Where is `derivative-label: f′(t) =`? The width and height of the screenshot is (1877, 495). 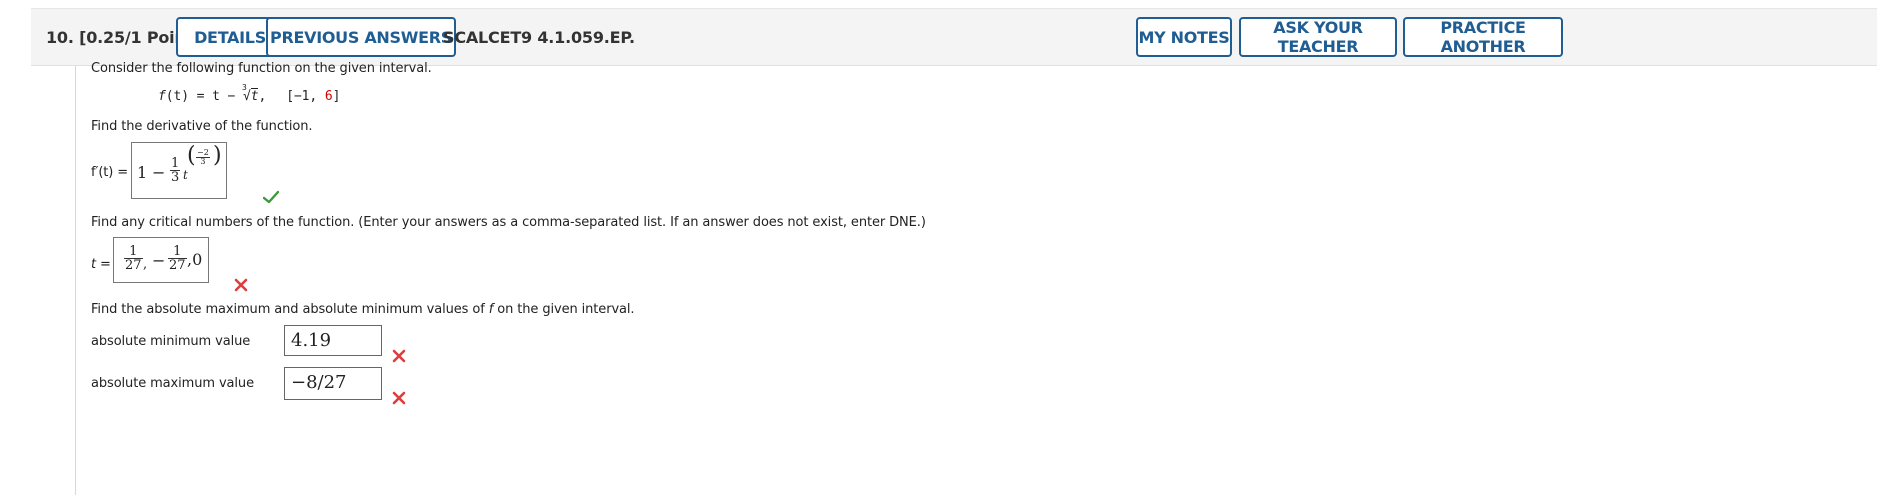 derivative-label: f′(t) = is located at coordinates (110, 172).